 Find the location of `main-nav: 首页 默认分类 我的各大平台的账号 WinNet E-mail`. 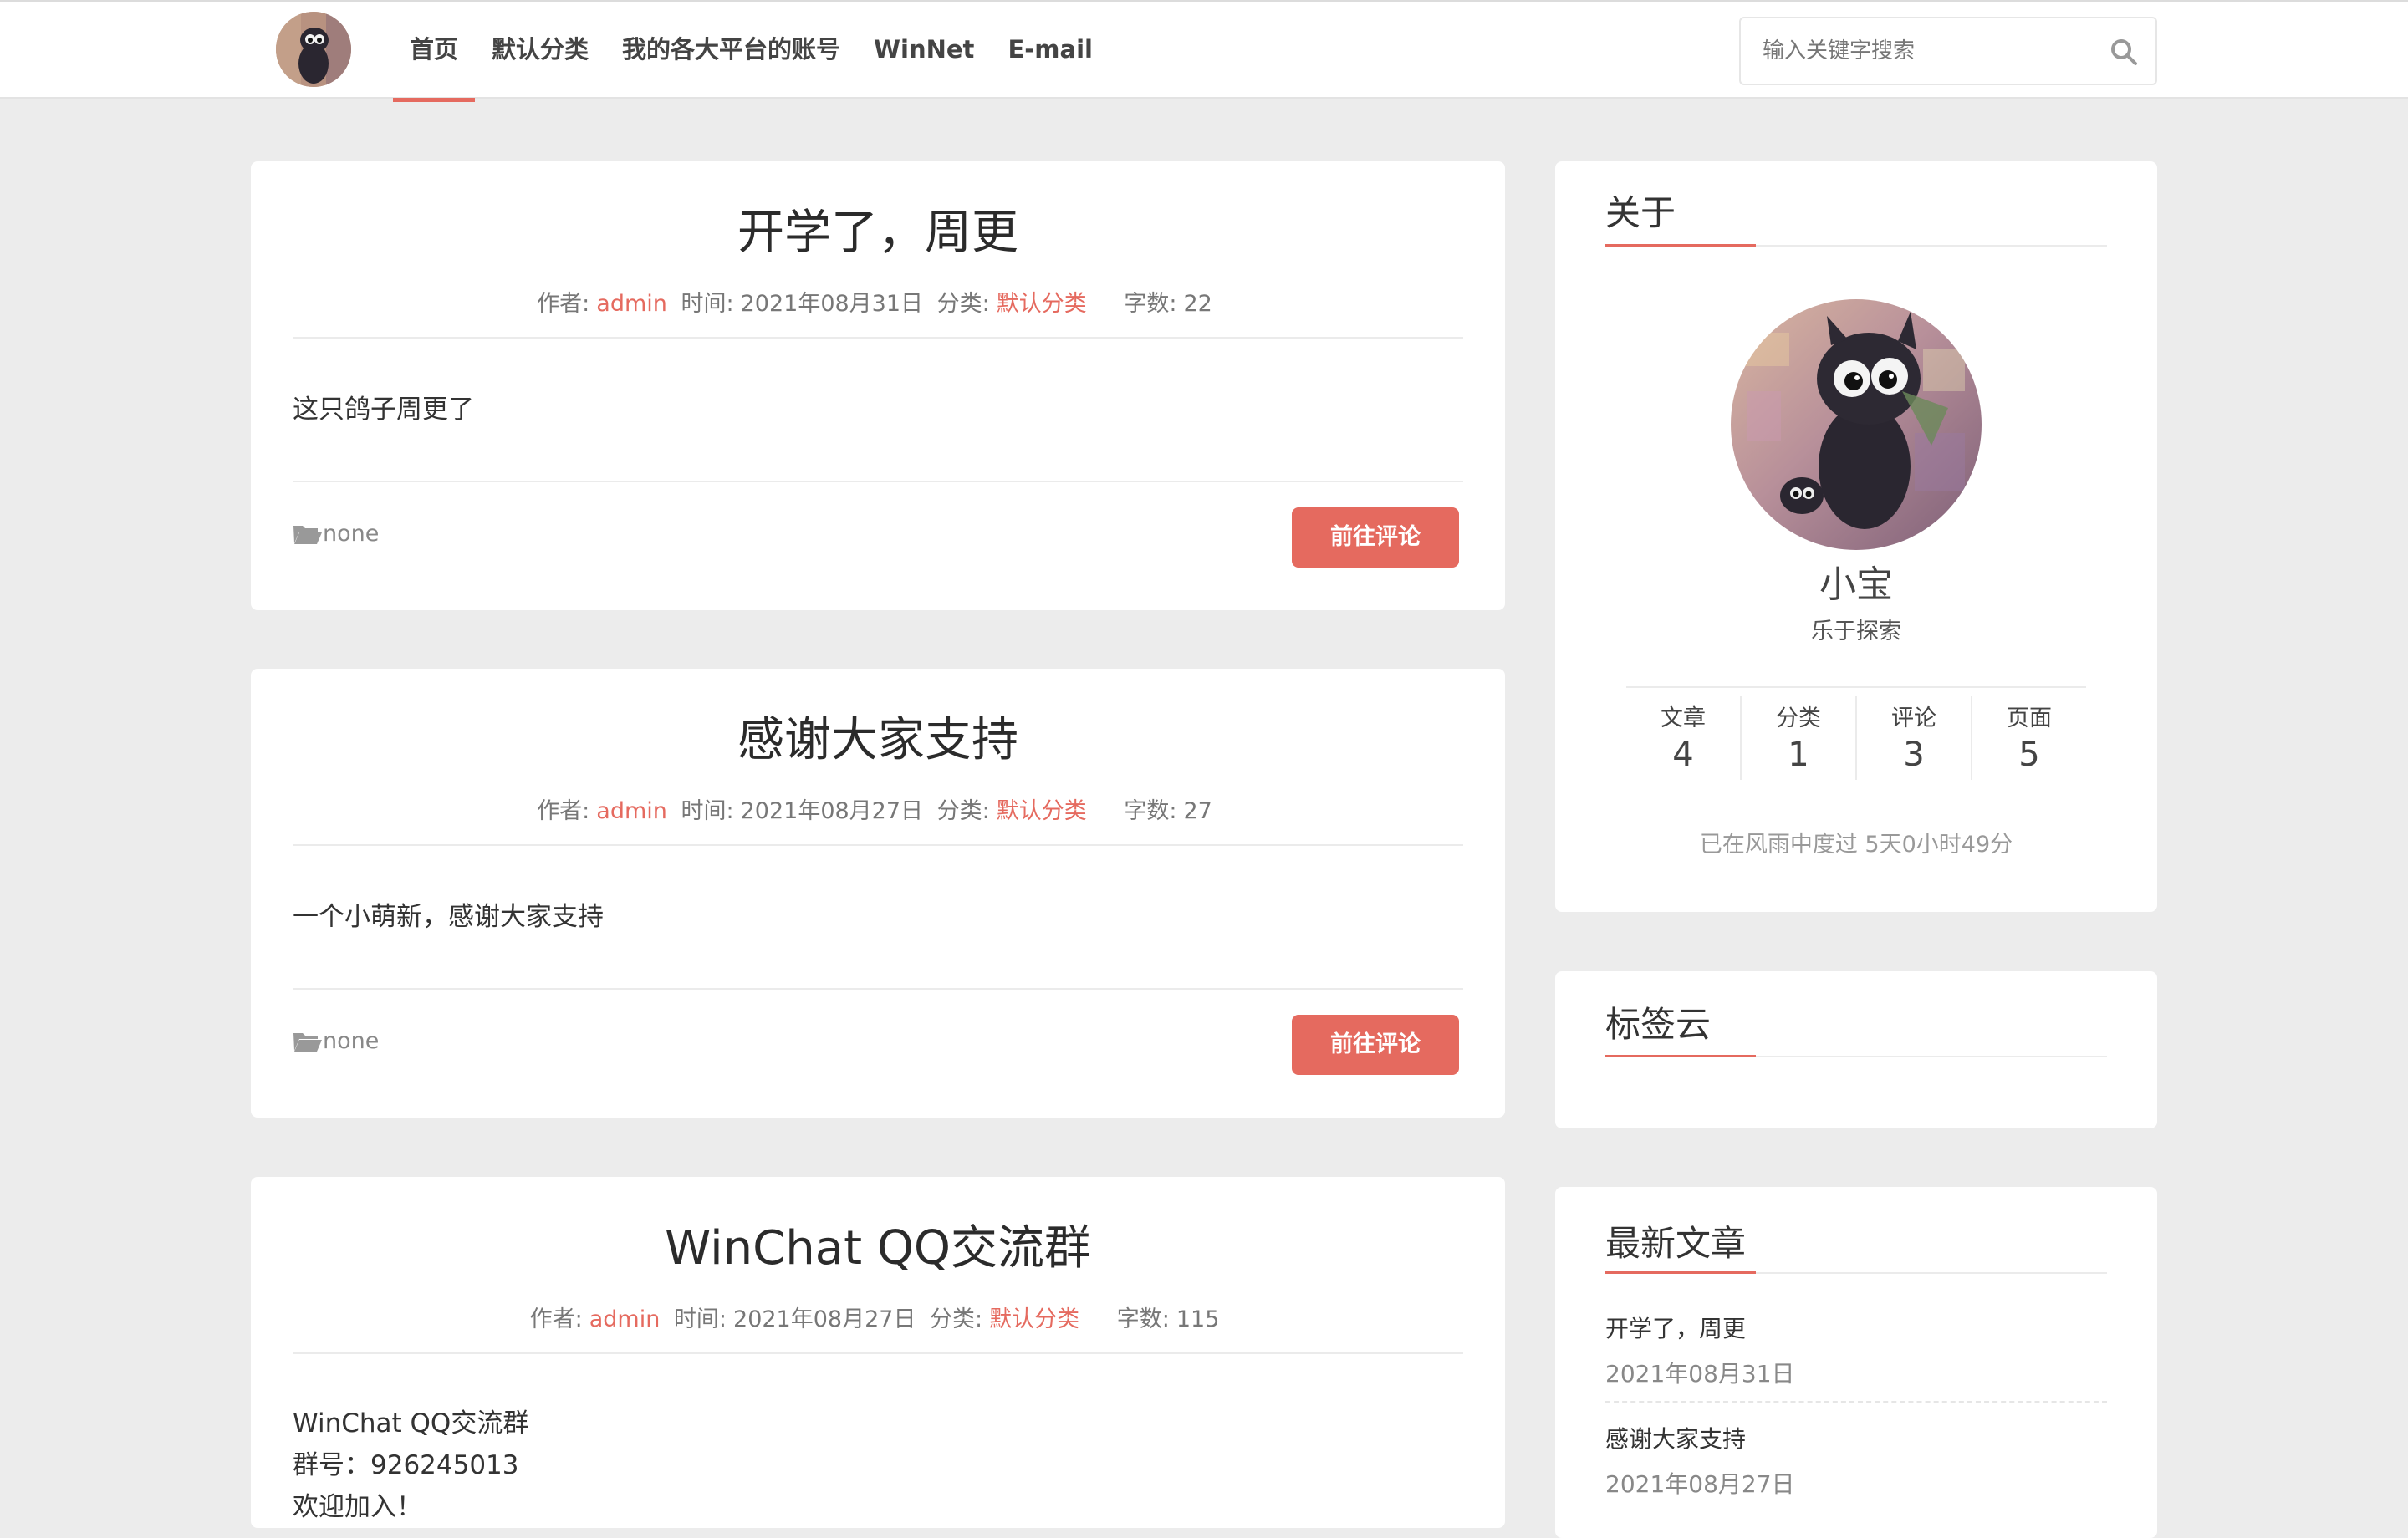

main-nav: 首页 默认分类 我的各大平台的账号 WinNet E-mail is located at coordinates (752, 52).